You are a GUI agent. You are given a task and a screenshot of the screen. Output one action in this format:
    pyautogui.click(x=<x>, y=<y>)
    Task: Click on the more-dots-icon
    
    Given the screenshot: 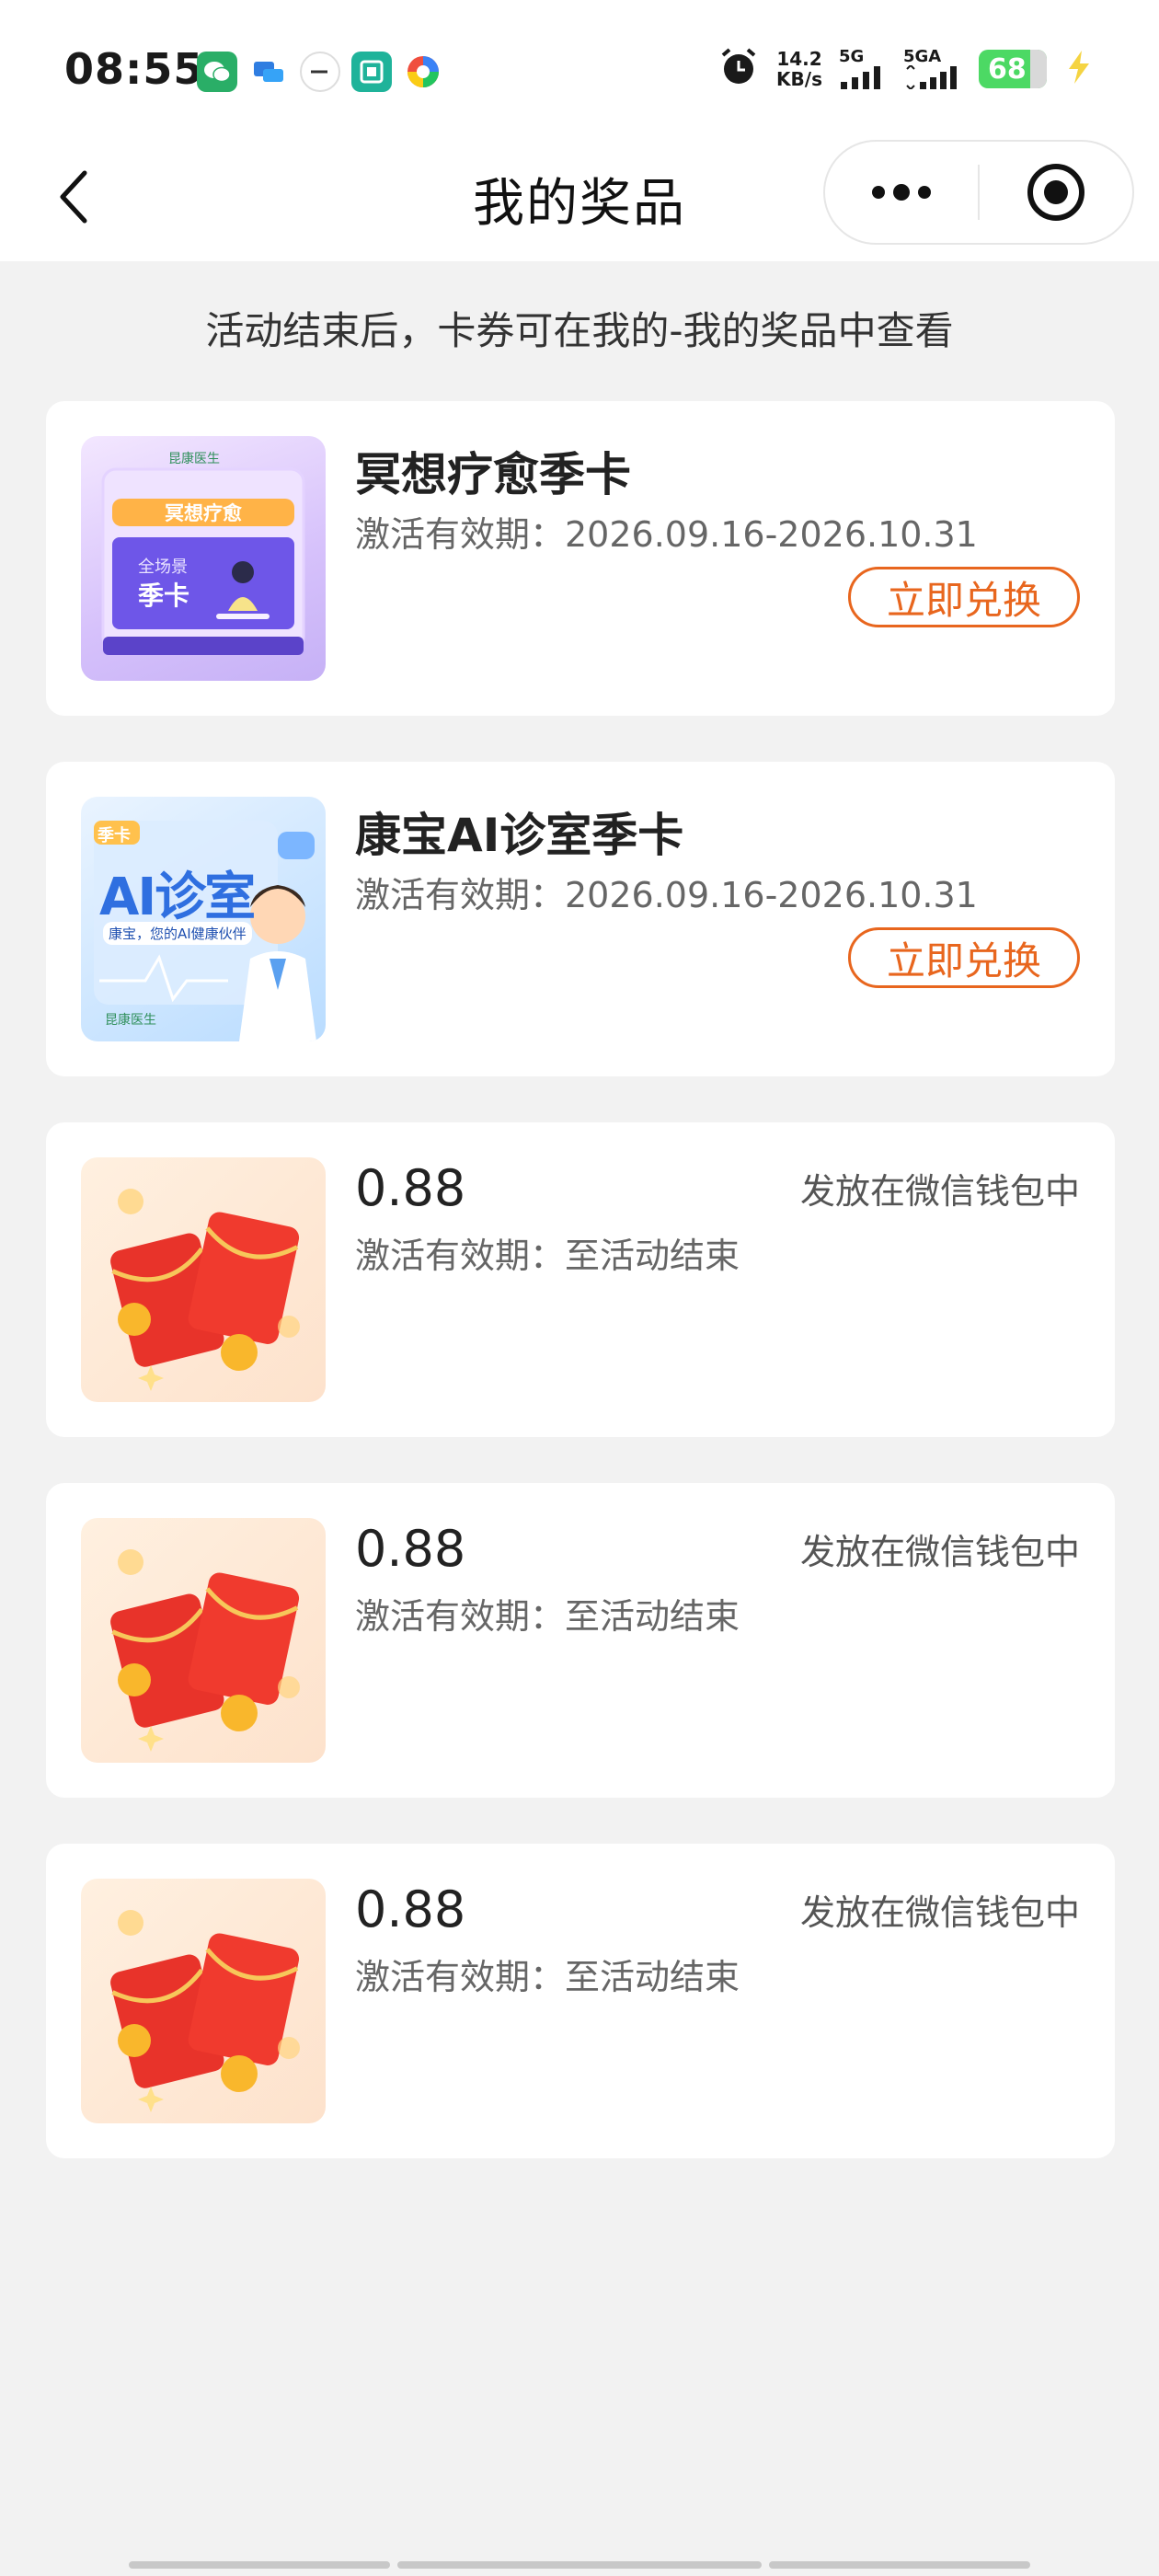 What is the action you would take?
    pyautogui.click(x=901, y=192)
    